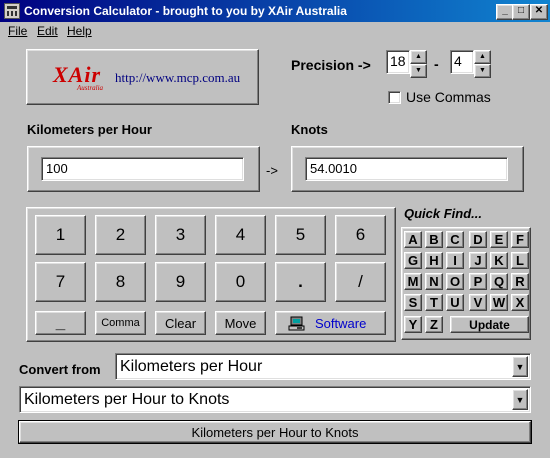 This screenshot has width=550, height=458. Describe the element at coordinates (478, 302) in the screenshot. I see `quick-find-v: V` at that location.